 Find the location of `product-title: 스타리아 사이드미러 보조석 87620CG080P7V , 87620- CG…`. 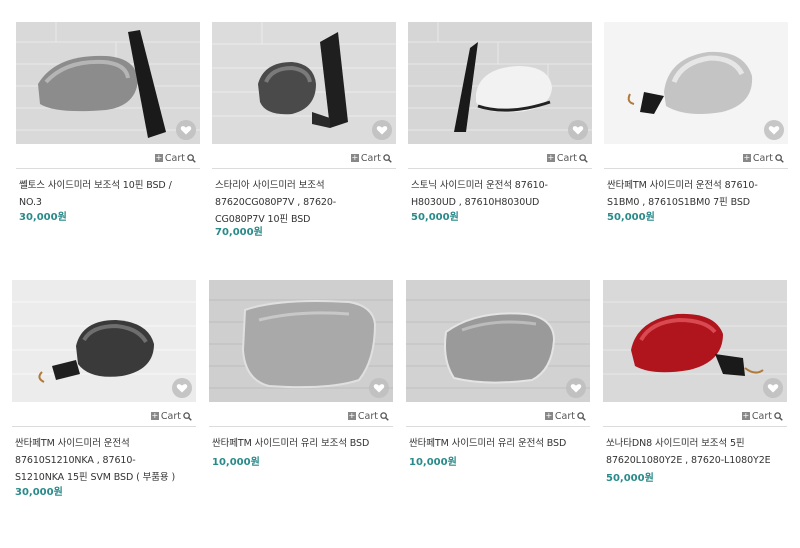

product-title: 스타리아 사이드미러 보조석 87620CG080P7V , 87620- CG… is located at coordinates (306, 202).